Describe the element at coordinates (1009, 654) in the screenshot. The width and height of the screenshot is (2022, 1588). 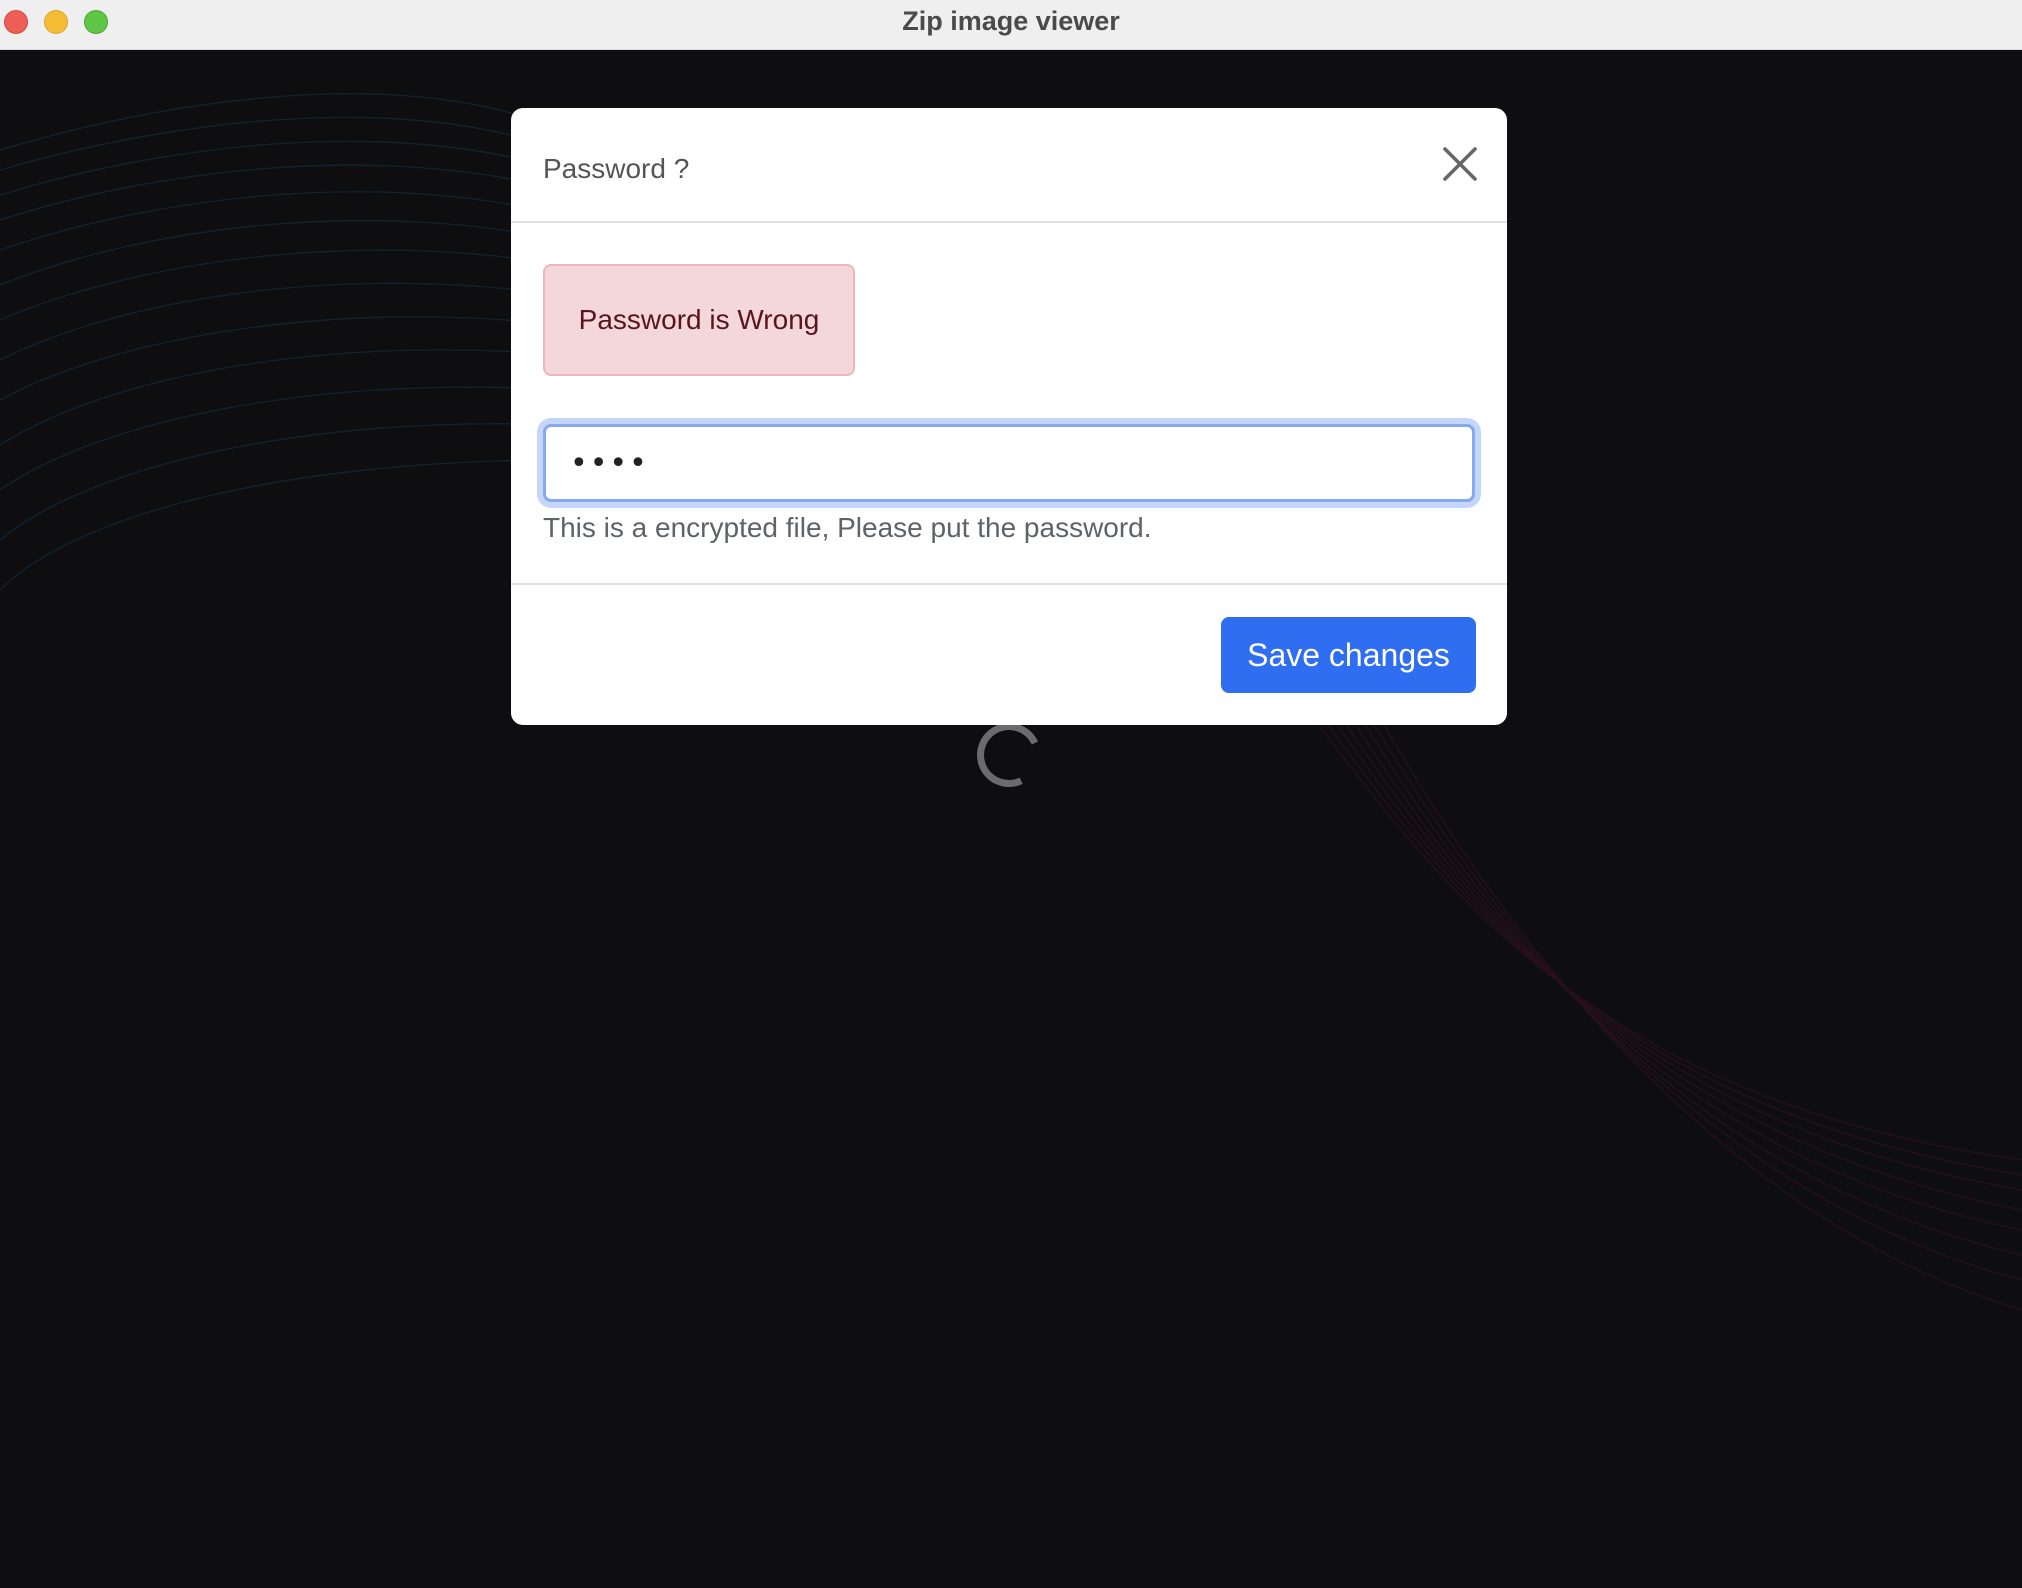
I see `modal-footer: Save changes` at that location.